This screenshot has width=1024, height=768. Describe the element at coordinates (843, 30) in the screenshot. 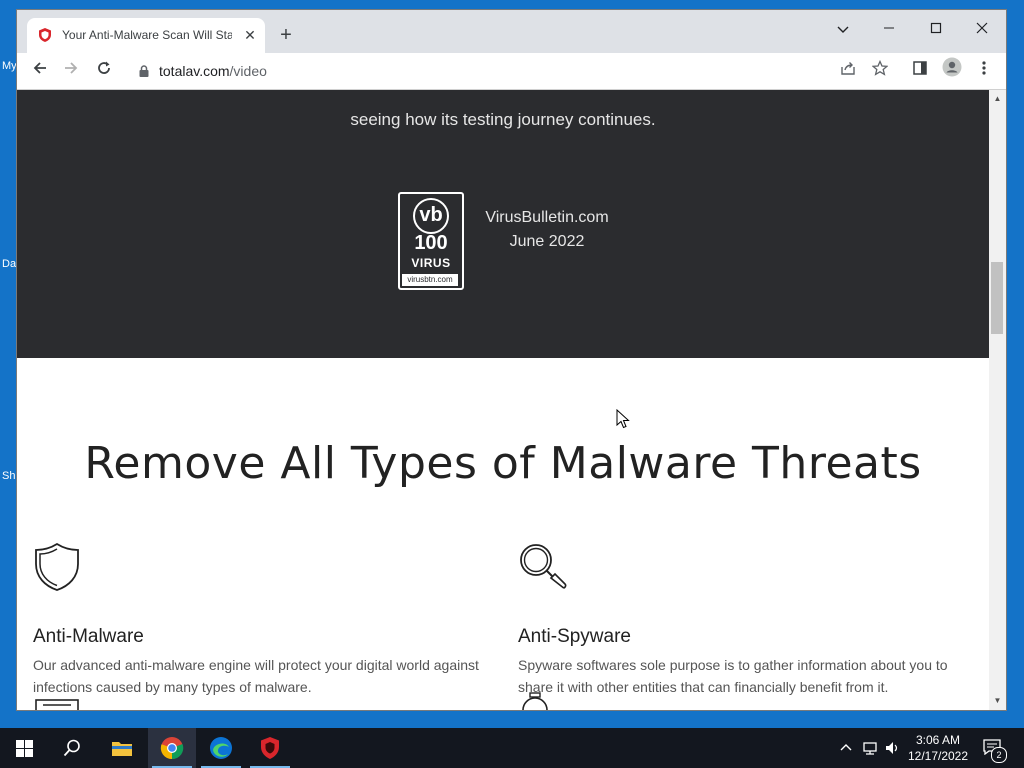

I see `chevron-down-icon` at that location.